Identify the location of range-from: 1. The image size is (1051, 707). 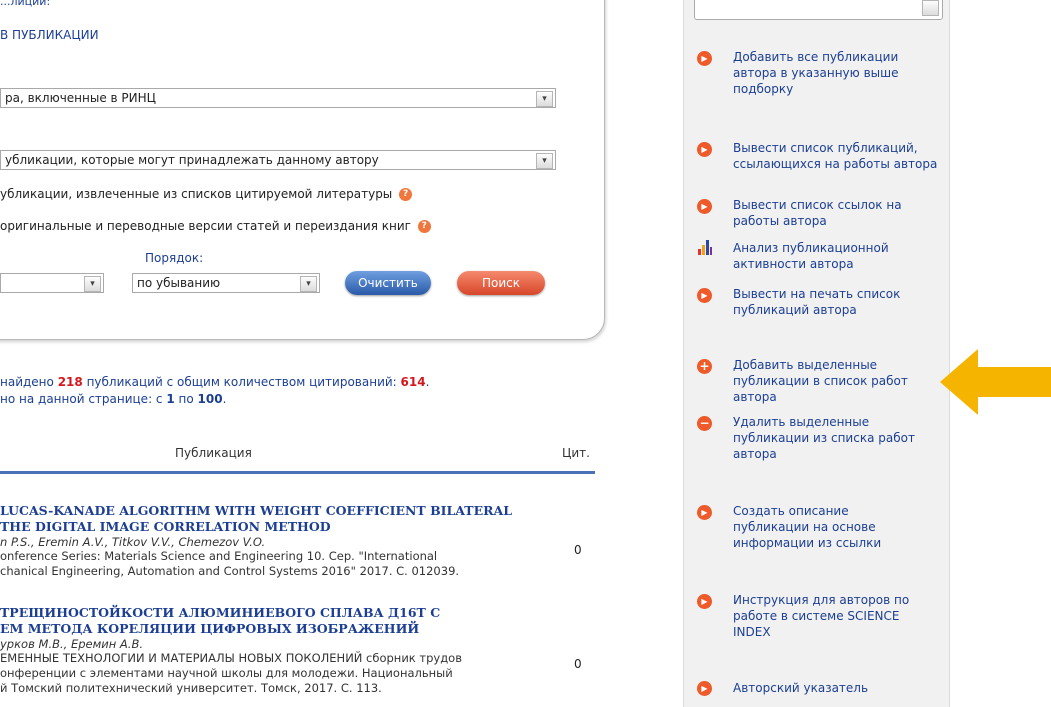
(170, 399).